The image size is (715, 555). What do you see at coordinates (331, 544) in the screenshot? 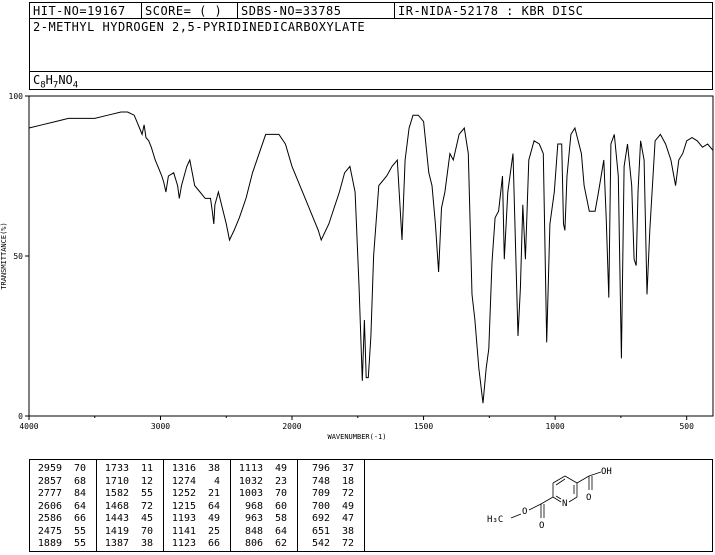
I see `peak-row: 542 72` at bounding box center [331, 544].